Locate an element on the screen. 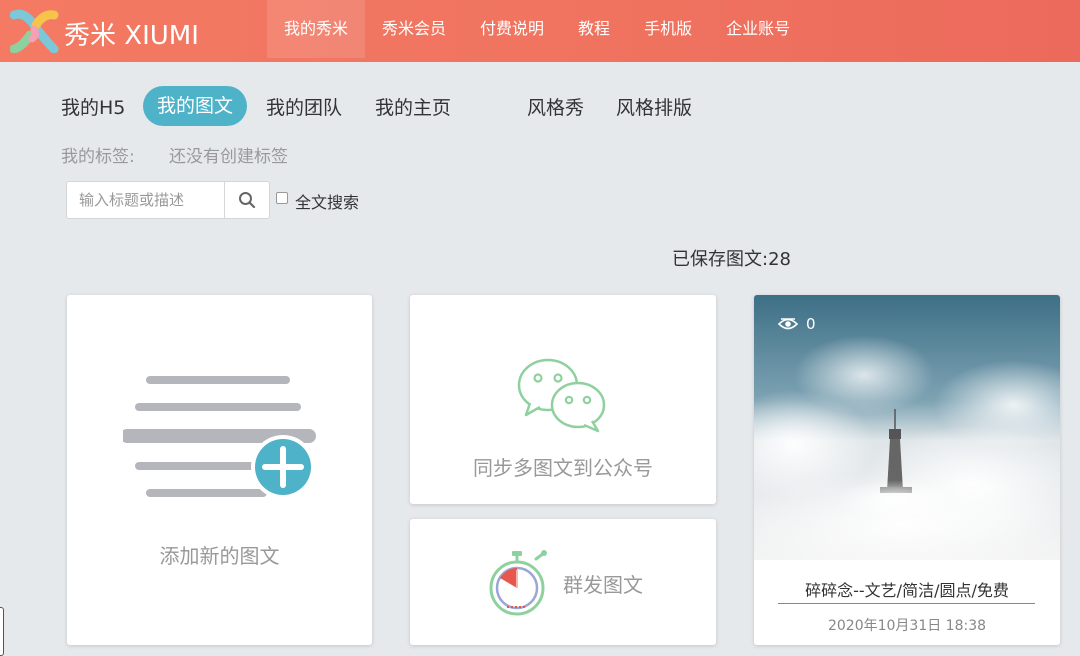  article-views: 0 is located at coordinates (797, 324).